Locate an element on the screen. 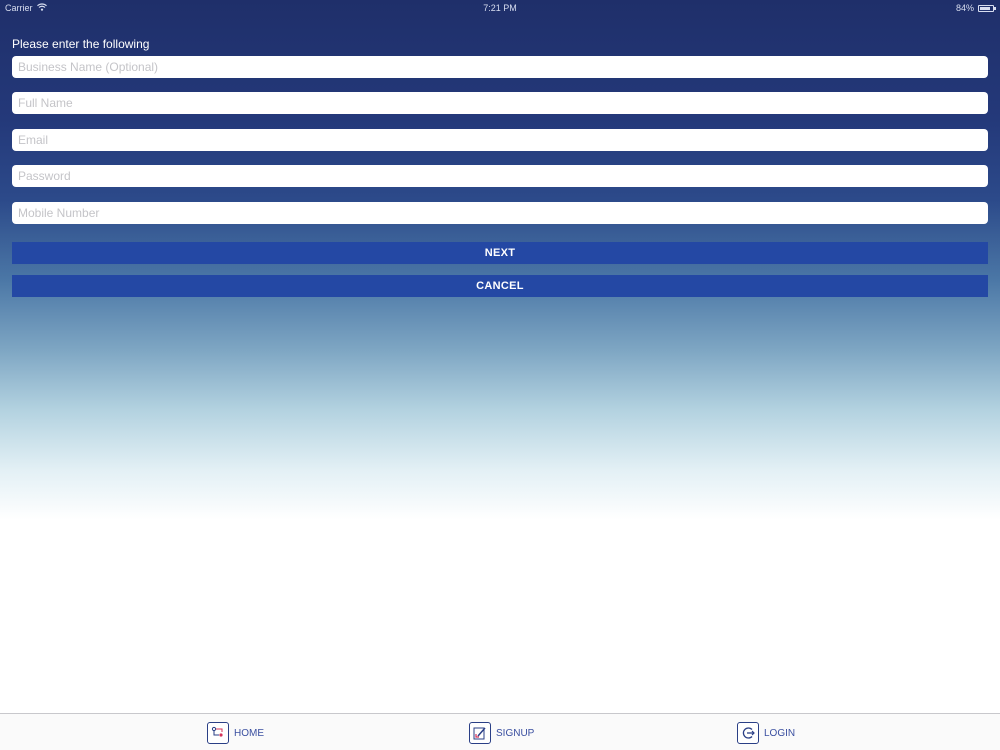  login-icon is located at coordinates (748, 733).